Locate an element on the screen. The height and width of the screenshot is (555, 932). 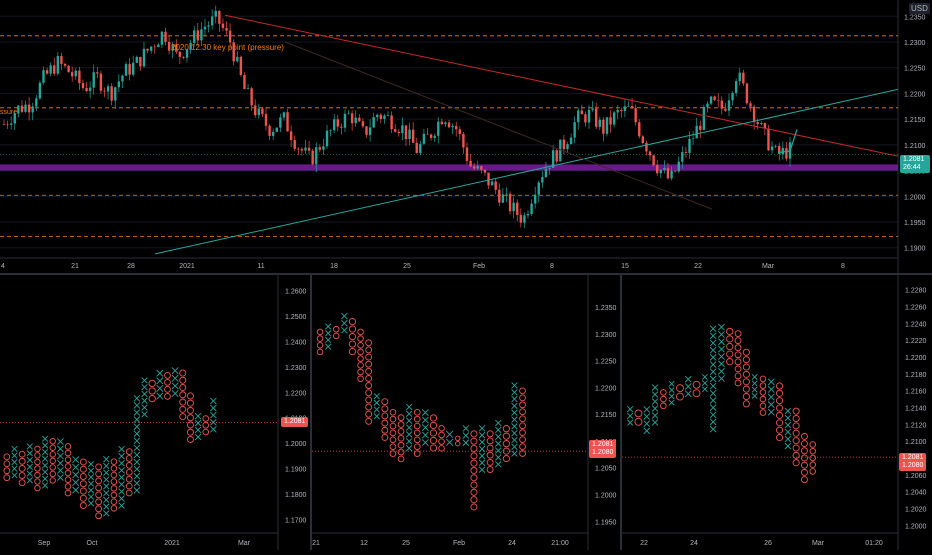
time-tick-label: 22 is located at coordinates (698, 266).